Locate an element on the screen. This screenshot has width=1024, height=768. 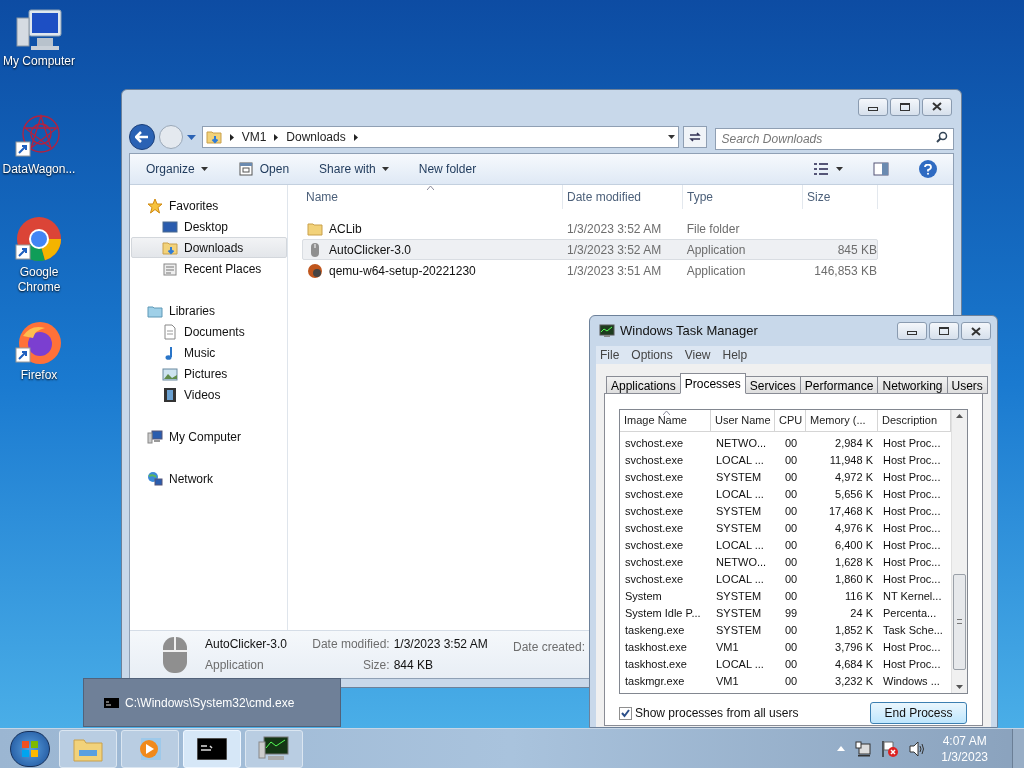
column-header: Type is located at coordinates (743, 197).